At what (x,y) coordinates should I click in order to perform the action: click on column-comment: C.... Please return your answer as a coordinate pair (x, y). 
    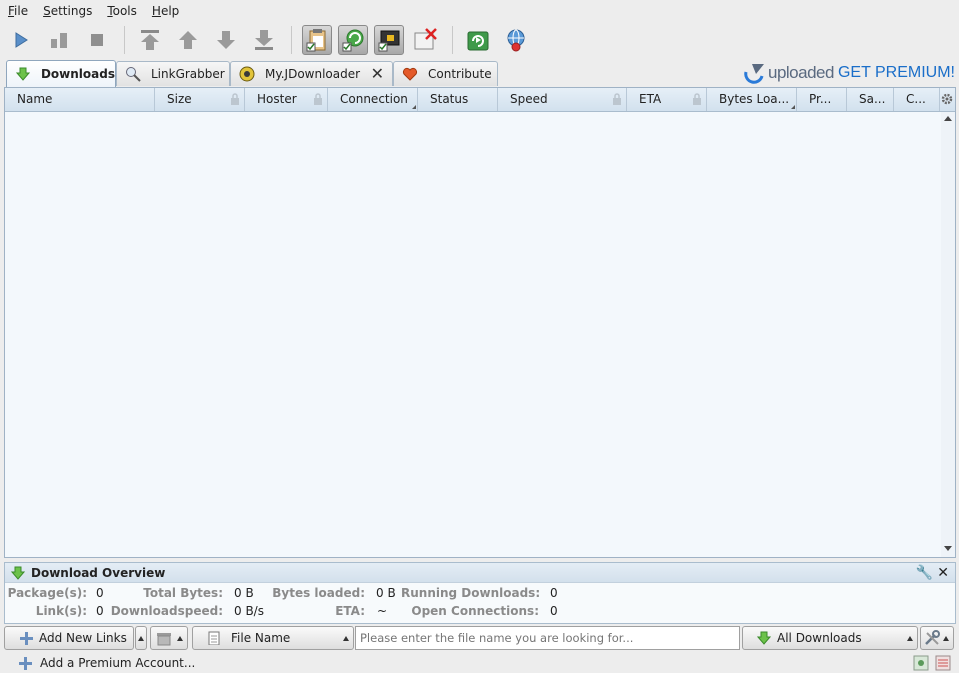
    Looking at the image, I should click on (917, 99).